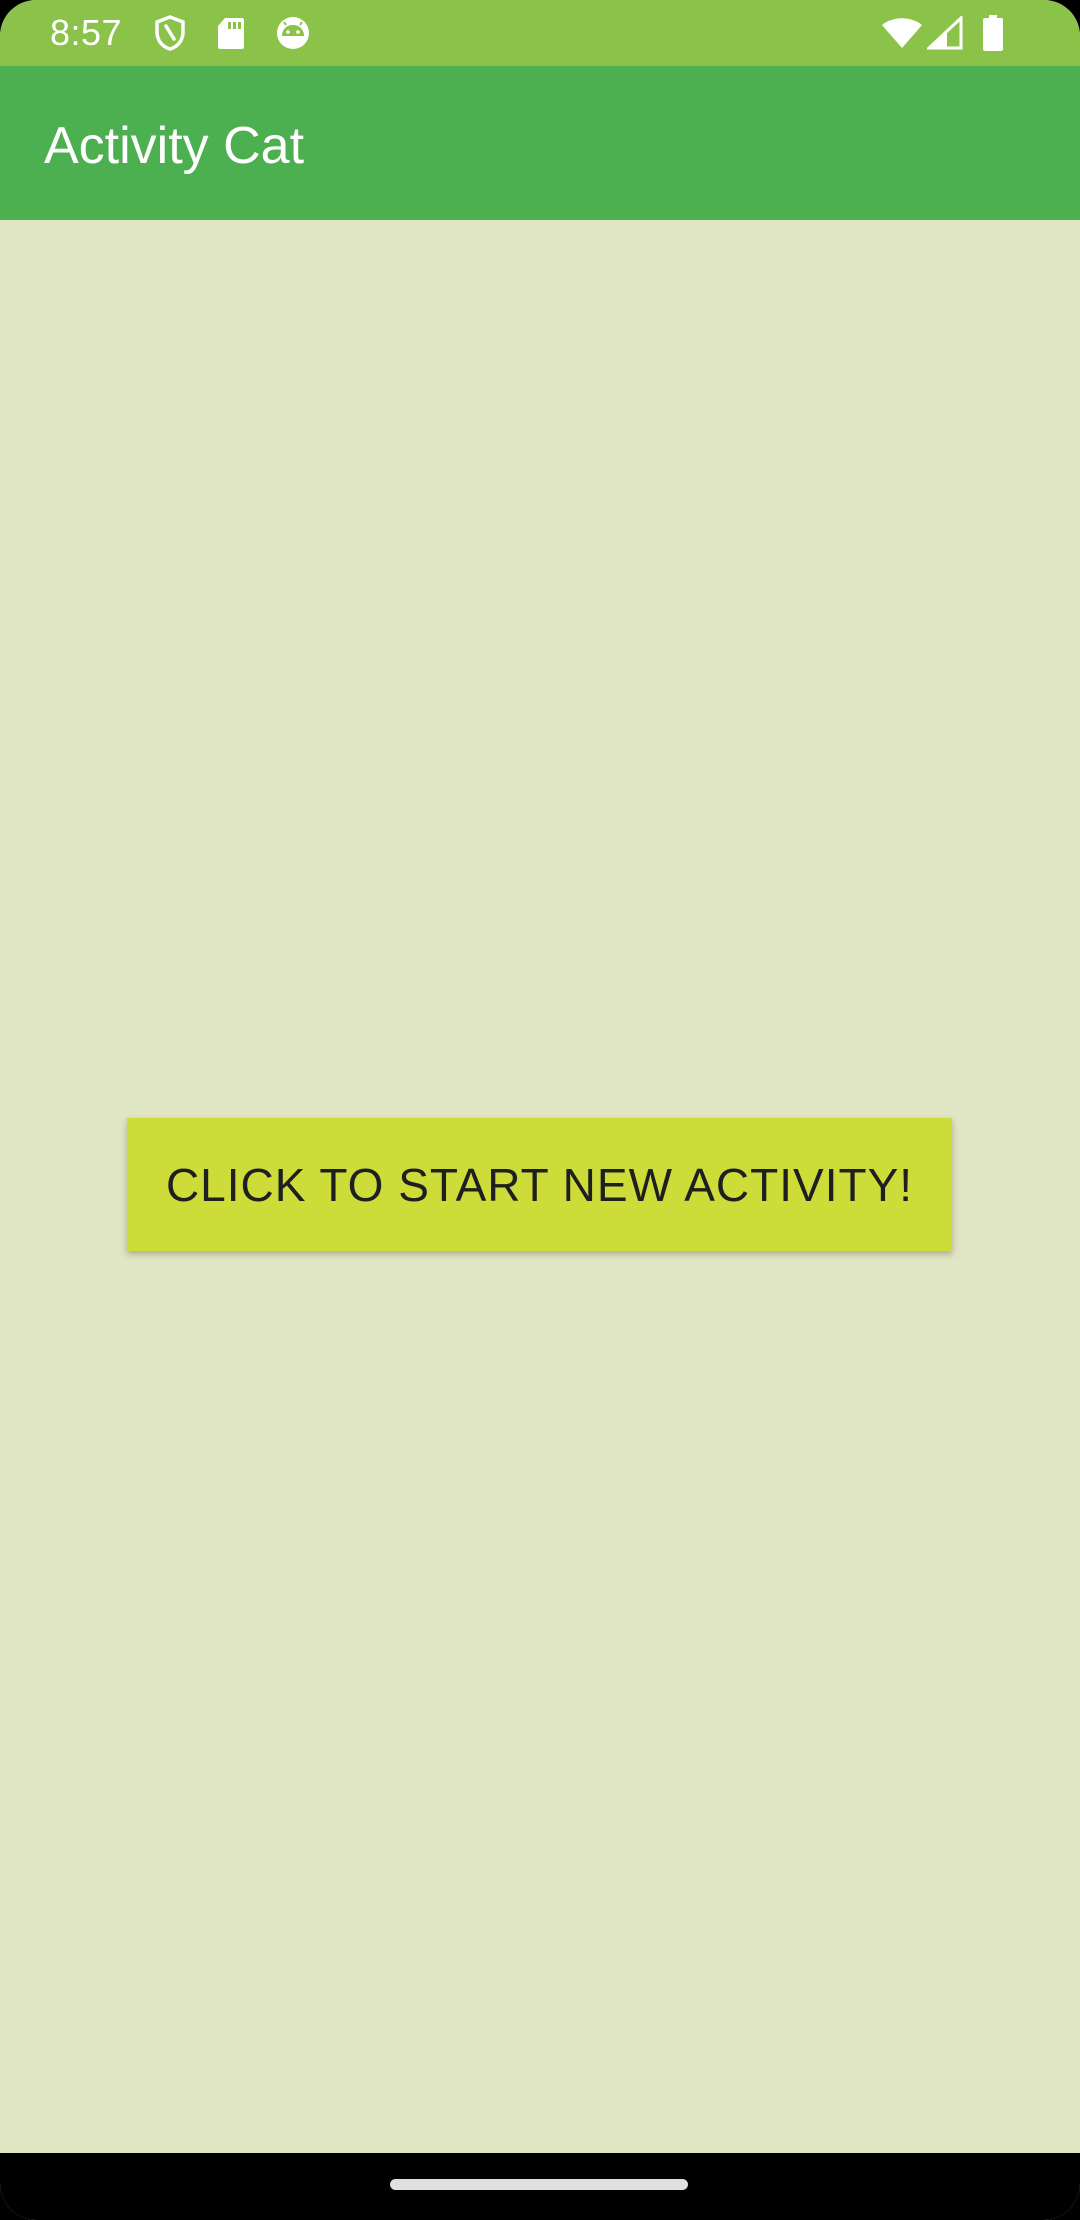 Image resolution: width=1080 pixels, height=2220 pixels. I want to click on navigation-bar, so click(540, 2186).